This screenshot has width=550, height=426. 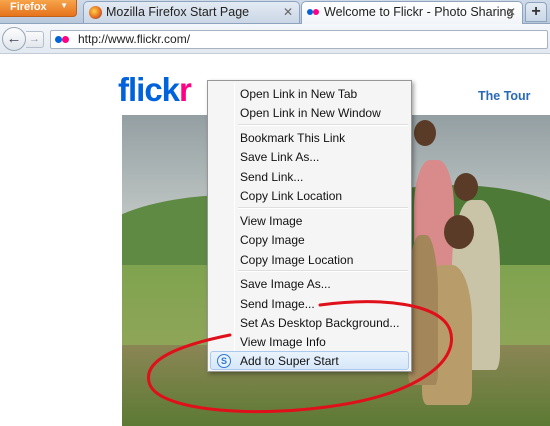 I want to click on menu-item-label: Add to Super Start, so click(x=289, y=361).